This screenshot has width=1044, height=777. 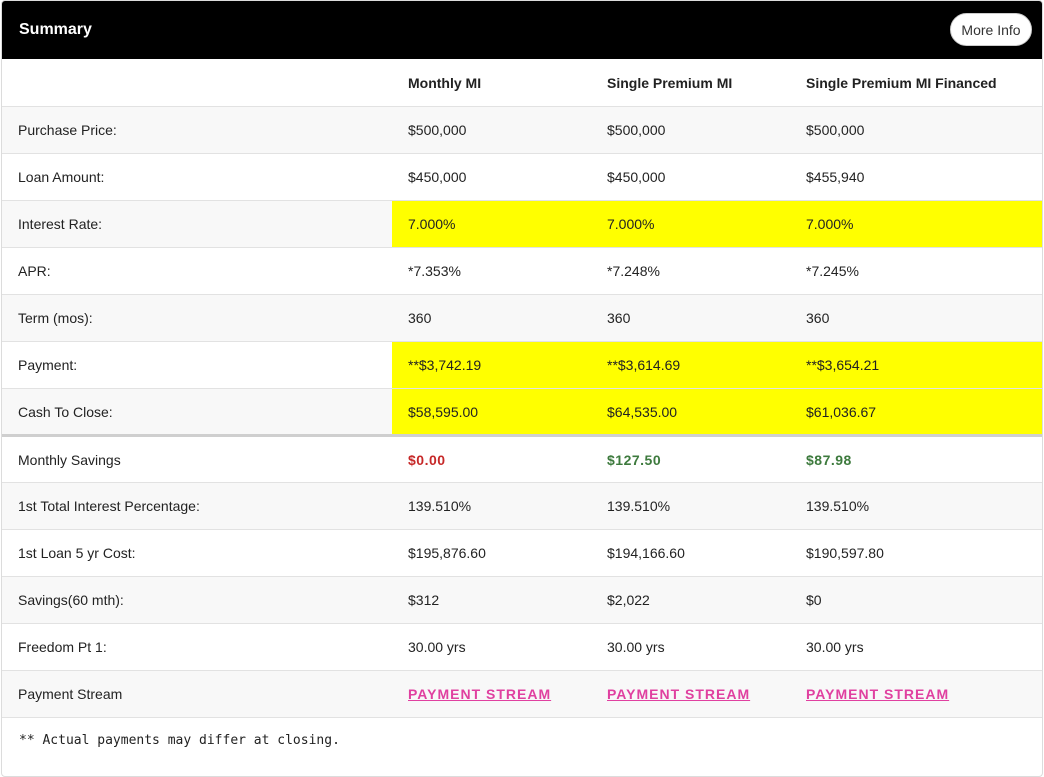 I want to click on row-label: Loan Amount:, so click(x=197, y=177).